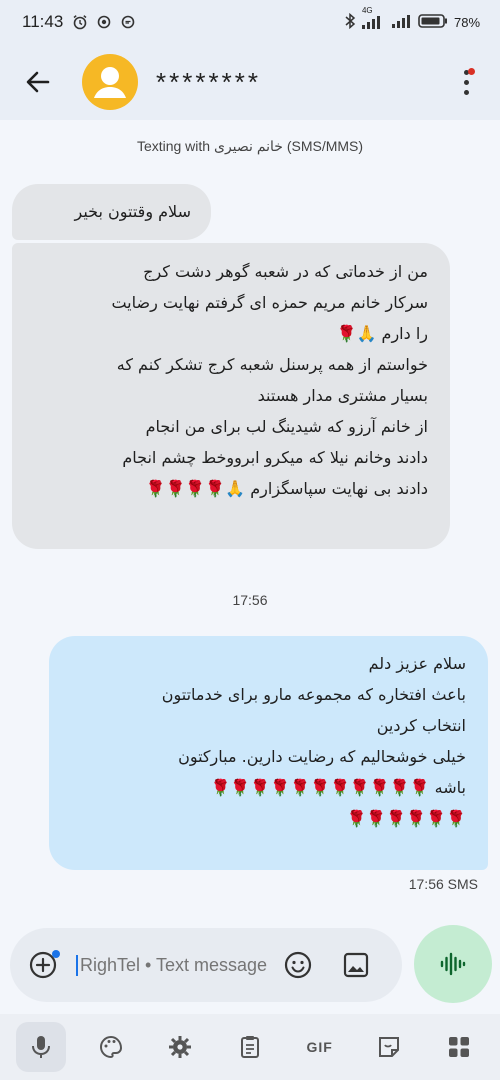 The image size is (500, 1080). What do you see at coordinates (208, 82) in the screenshot?
I see `contact-name: ********` at bounding box center [208, 82].